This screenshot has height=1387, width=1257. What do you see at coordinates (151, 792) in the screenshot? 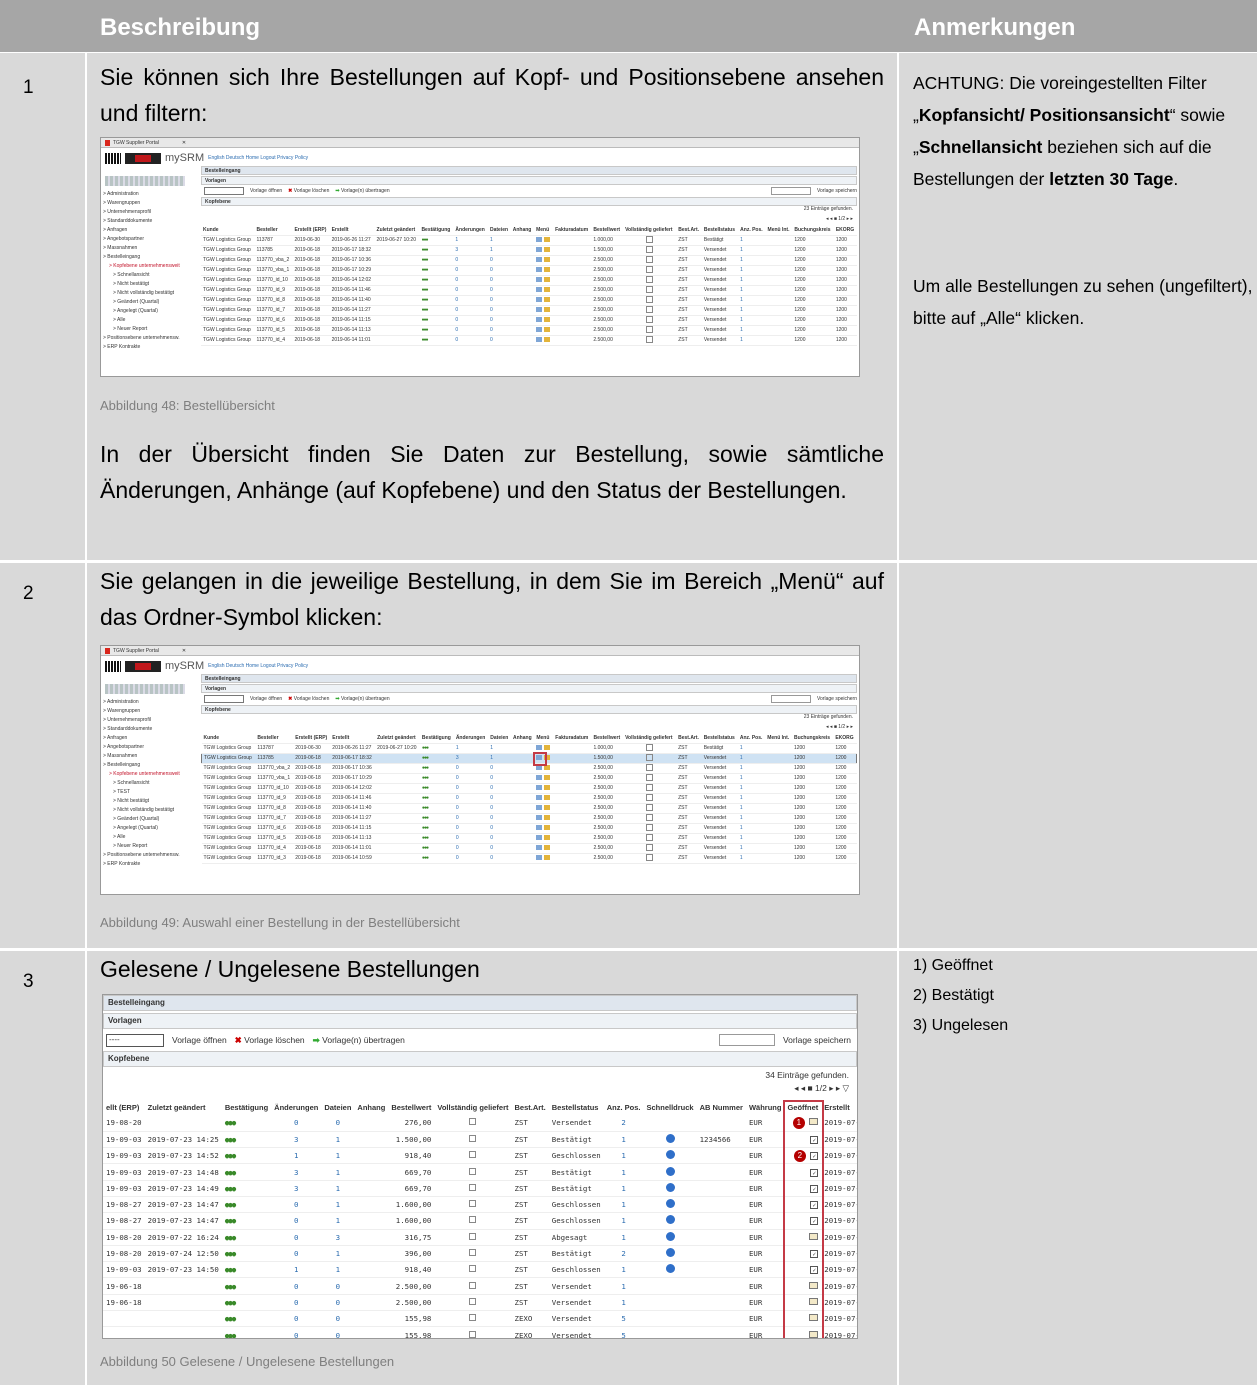
I see `sidebar-item: > TEST` at bounding box center [151, 792].